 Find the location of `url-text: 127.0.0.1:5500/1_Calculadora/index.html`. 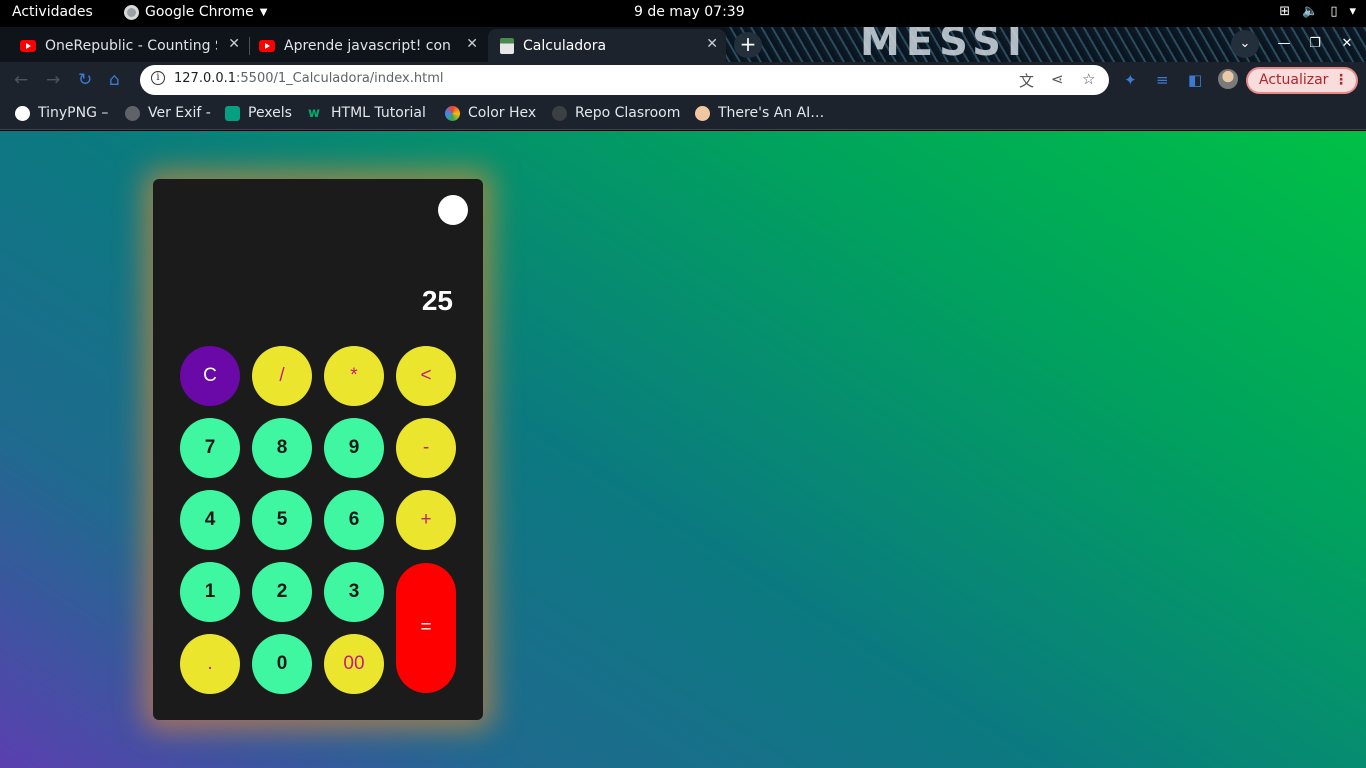

url-text: 127.0.0.1:5500/1_Calculadora/index.html is located at coordinates (308, 78).